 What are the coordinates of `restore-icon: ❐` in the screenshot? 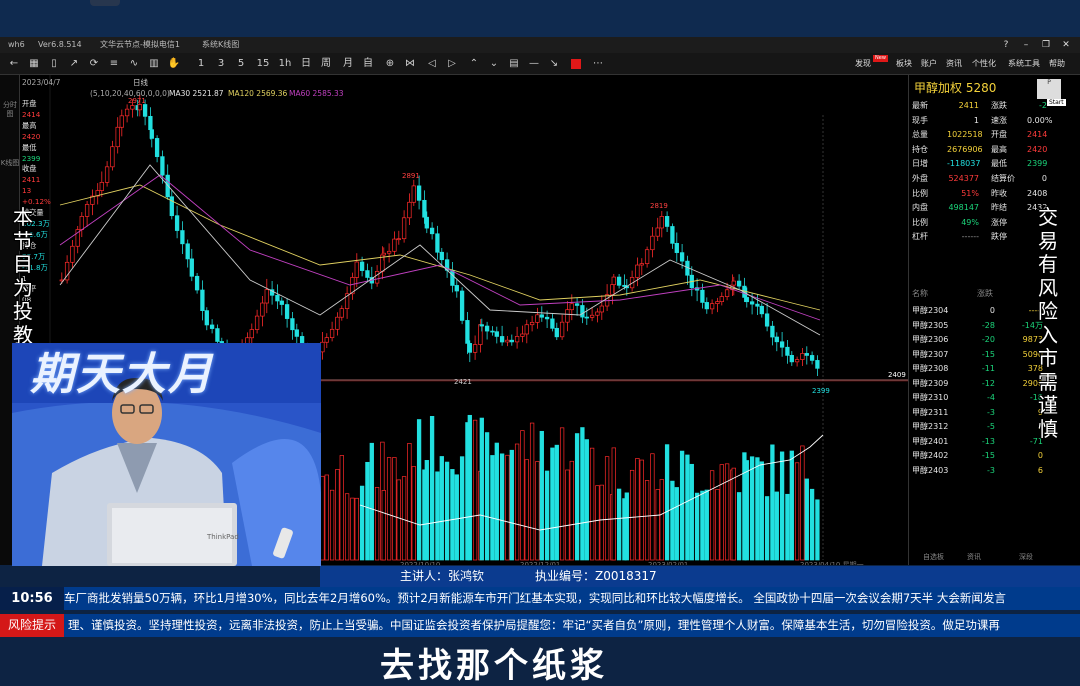 It's located at (1046, 45).